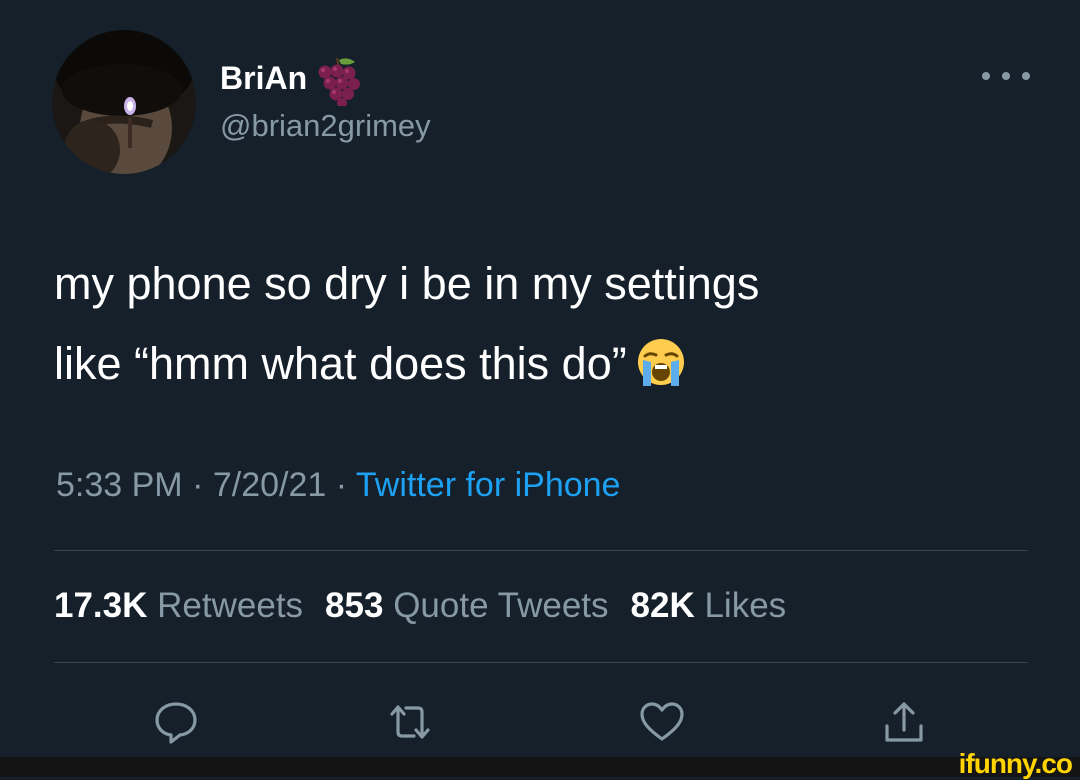 The image size is (1080, 780). Describe the element at coordinates (662, 605) in the screenshot. I see `likes-count: 82K` at that location.